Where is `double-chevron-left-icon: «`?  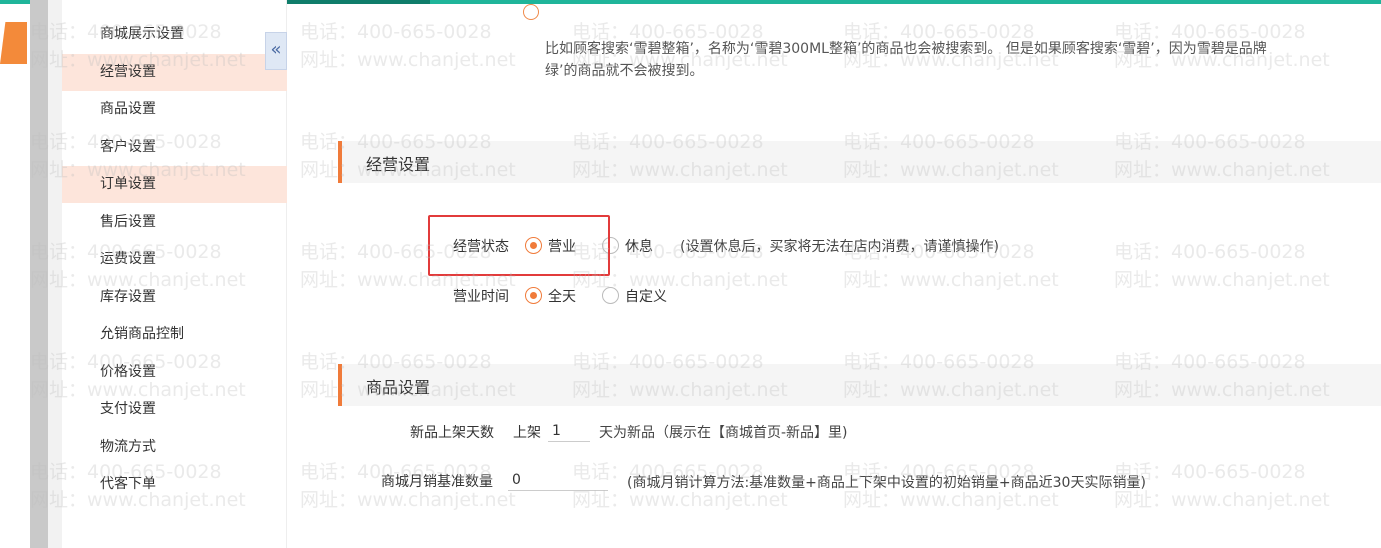
double-chevron-left-icon: « is located at coordinates (276, 49).